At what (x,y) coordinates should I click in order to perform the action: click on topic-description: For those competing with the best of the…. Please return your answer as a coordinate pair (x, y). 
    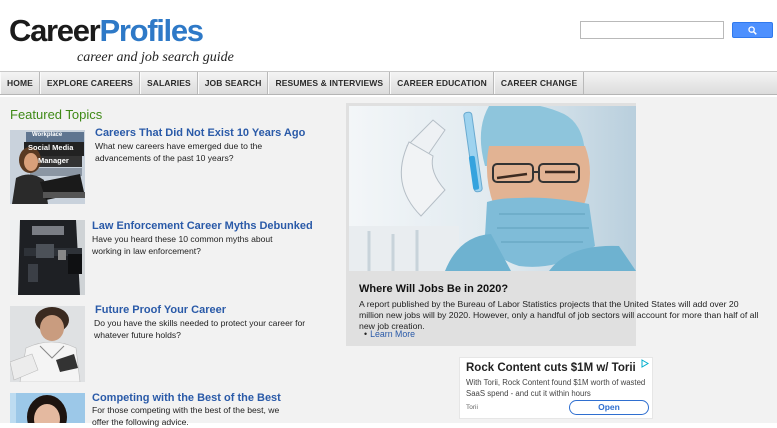
    Looking at the image, I should click on (186, 416).